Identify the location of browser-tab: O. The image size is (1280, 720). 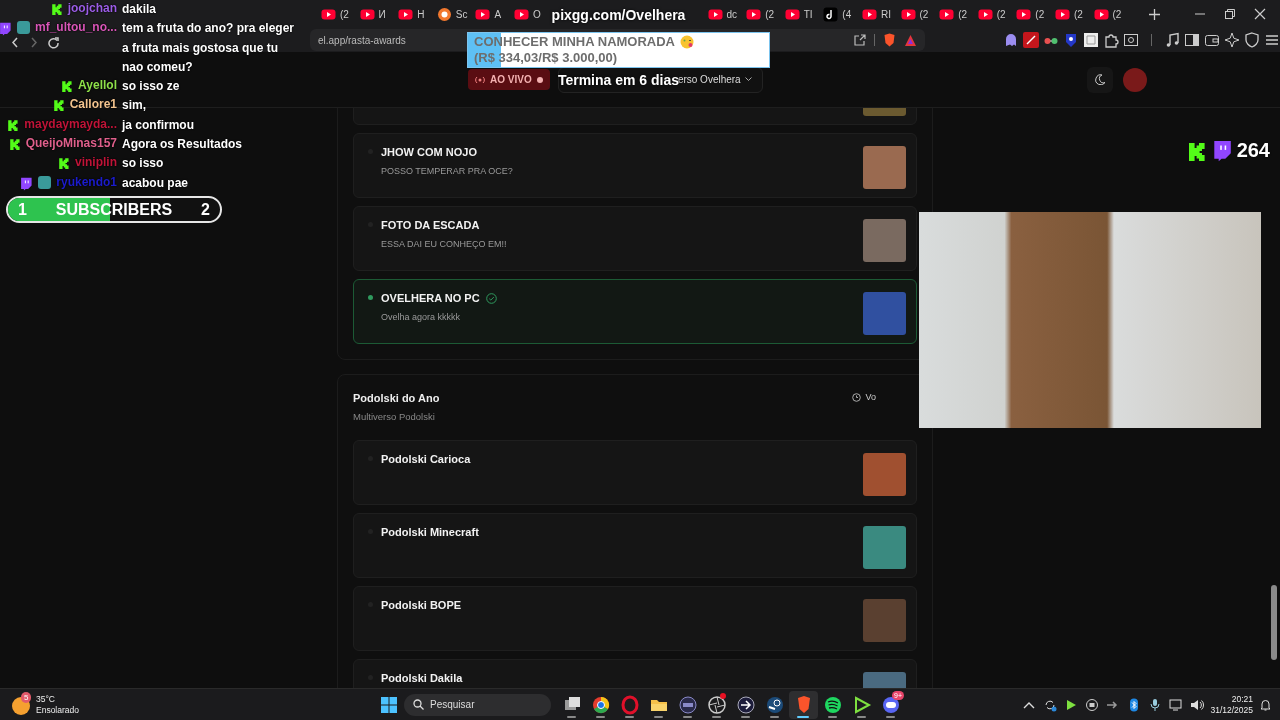
(528, 14).